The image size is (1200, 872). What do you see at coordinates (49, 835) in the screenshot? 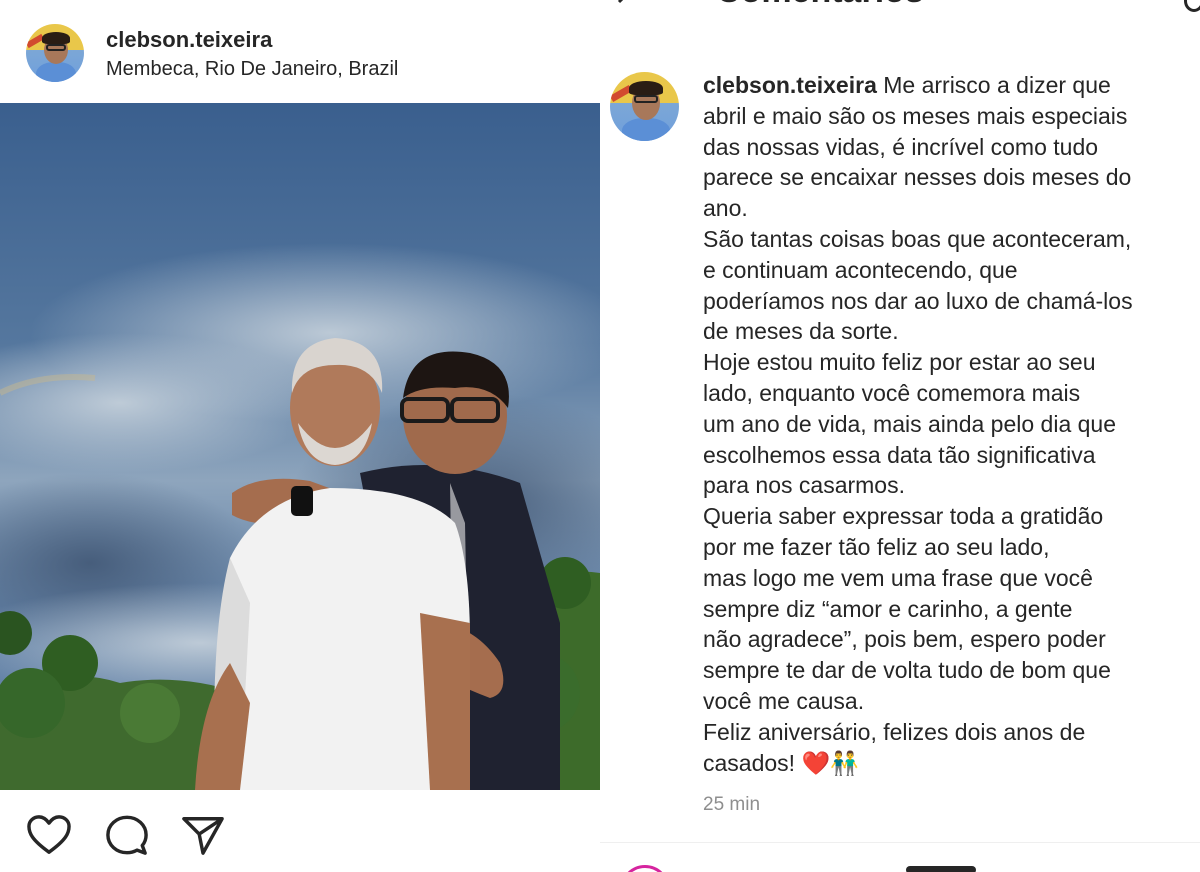
I see `heart-icon` at bounding box center [49, 835].